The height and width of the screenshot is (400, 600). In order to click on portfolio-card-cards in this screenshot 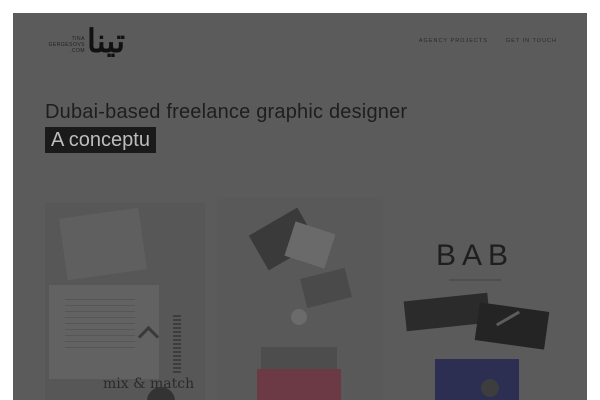, I will do `click(300, 298)`.